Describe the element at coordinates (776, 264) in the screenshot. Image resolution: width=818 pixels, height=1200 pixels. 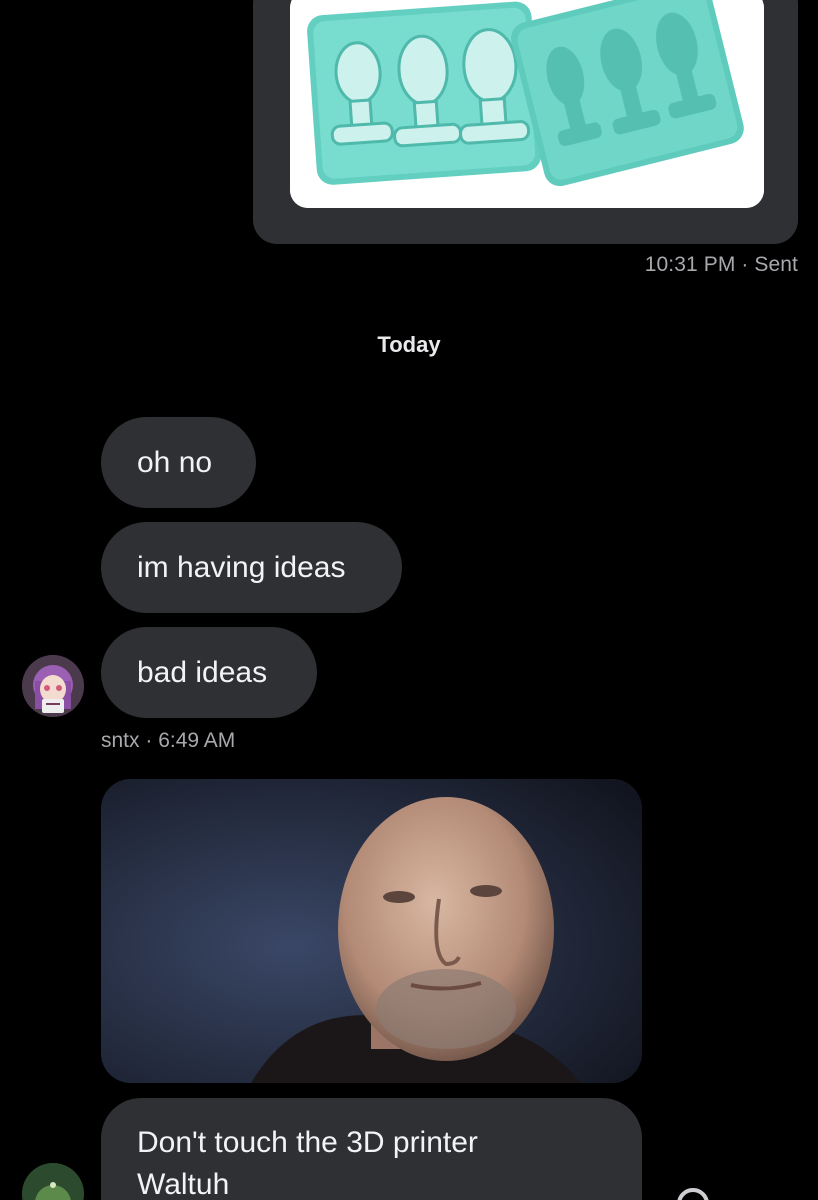
I see `sent-status: Sent` at that location.